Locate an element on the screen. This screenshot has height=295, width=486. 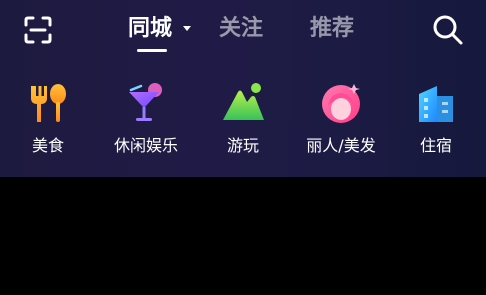
cocktail-icon is located at coordinates (146, 103).